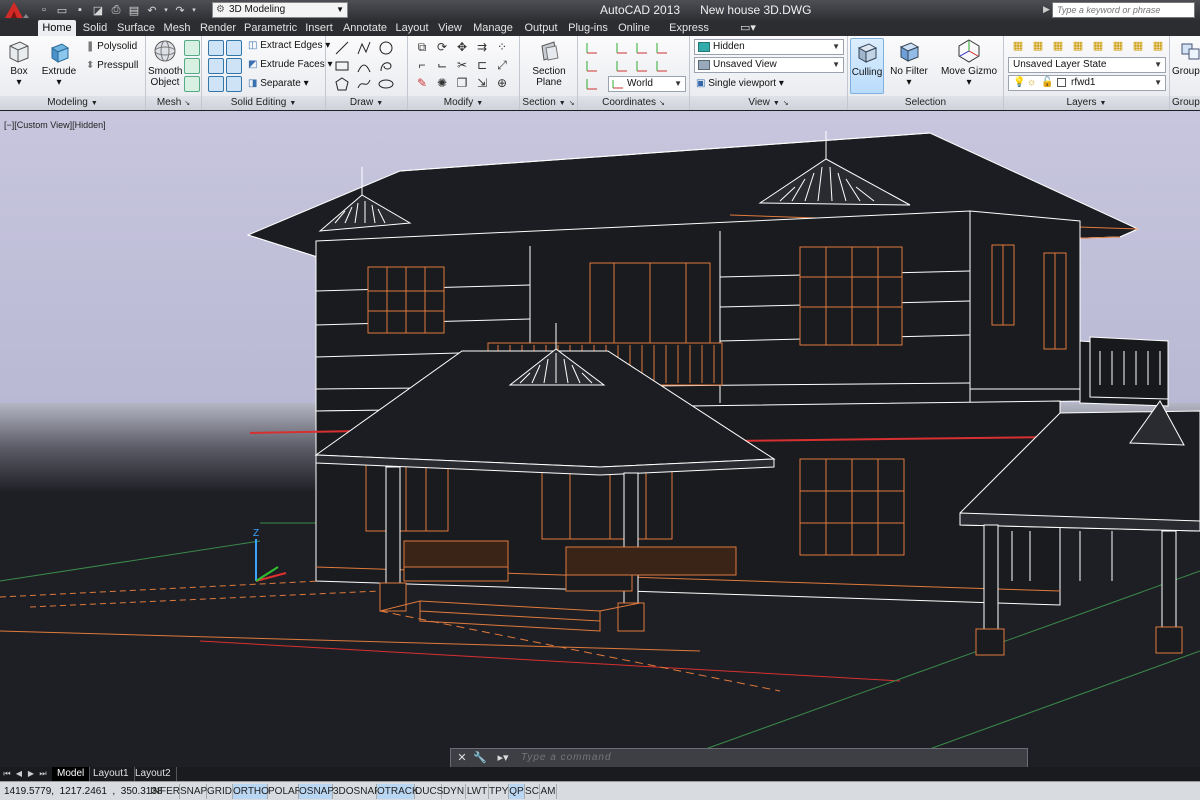  What do you see at coordinates (7, 774) in the screenshot?
I see `first-layout-icon: ⏮` at bounding box center [7, 774].